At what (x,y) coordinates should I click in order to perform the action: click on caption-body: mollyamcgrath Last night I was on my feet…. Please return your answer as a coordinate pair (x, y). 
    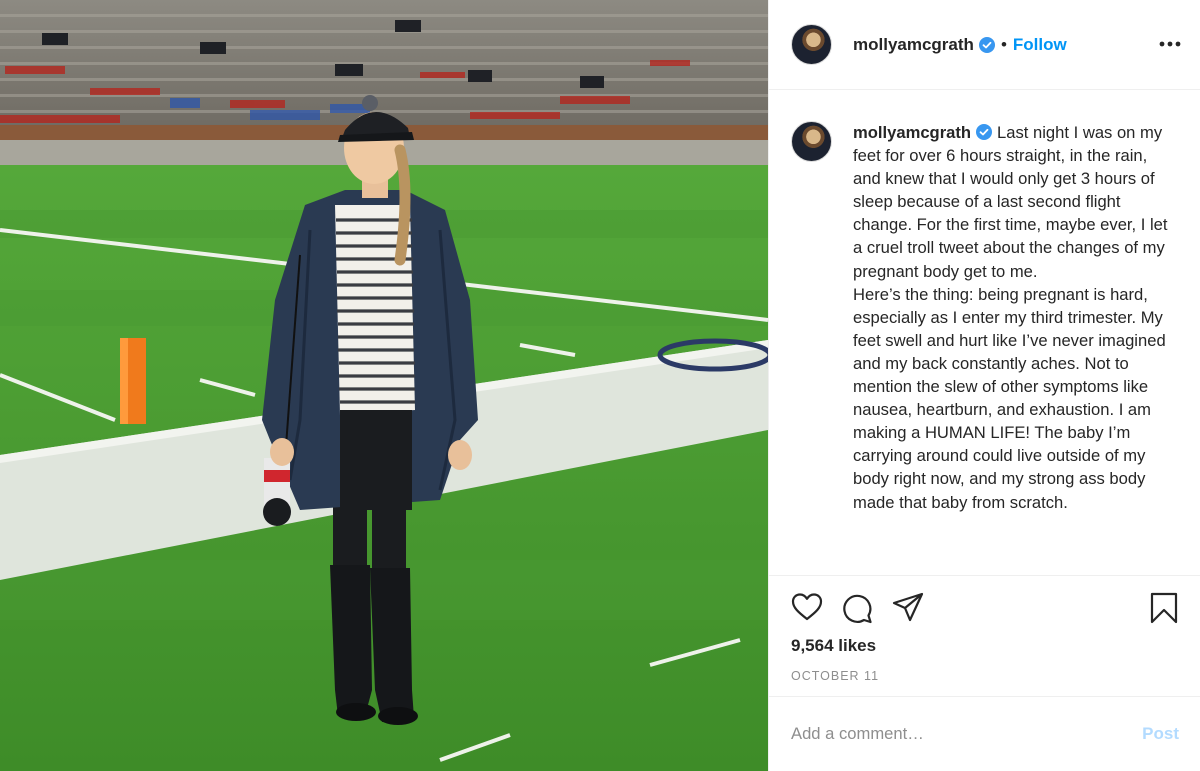
    Looking at the image, I should click on (1012, 317).